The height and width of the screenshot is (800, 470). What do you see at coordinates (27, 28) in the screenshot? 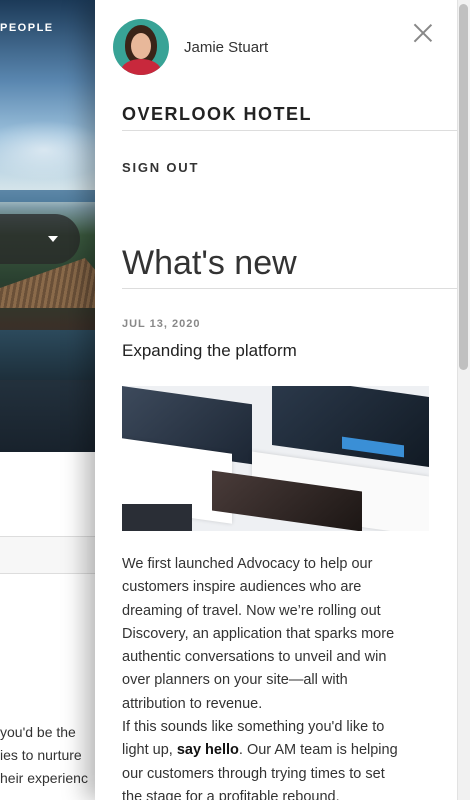
I see `hero-label: PEOPLE` at bounding box center [27, 28].